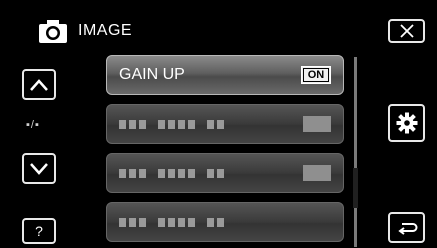  I want to click on close-button, so click(406, 31).